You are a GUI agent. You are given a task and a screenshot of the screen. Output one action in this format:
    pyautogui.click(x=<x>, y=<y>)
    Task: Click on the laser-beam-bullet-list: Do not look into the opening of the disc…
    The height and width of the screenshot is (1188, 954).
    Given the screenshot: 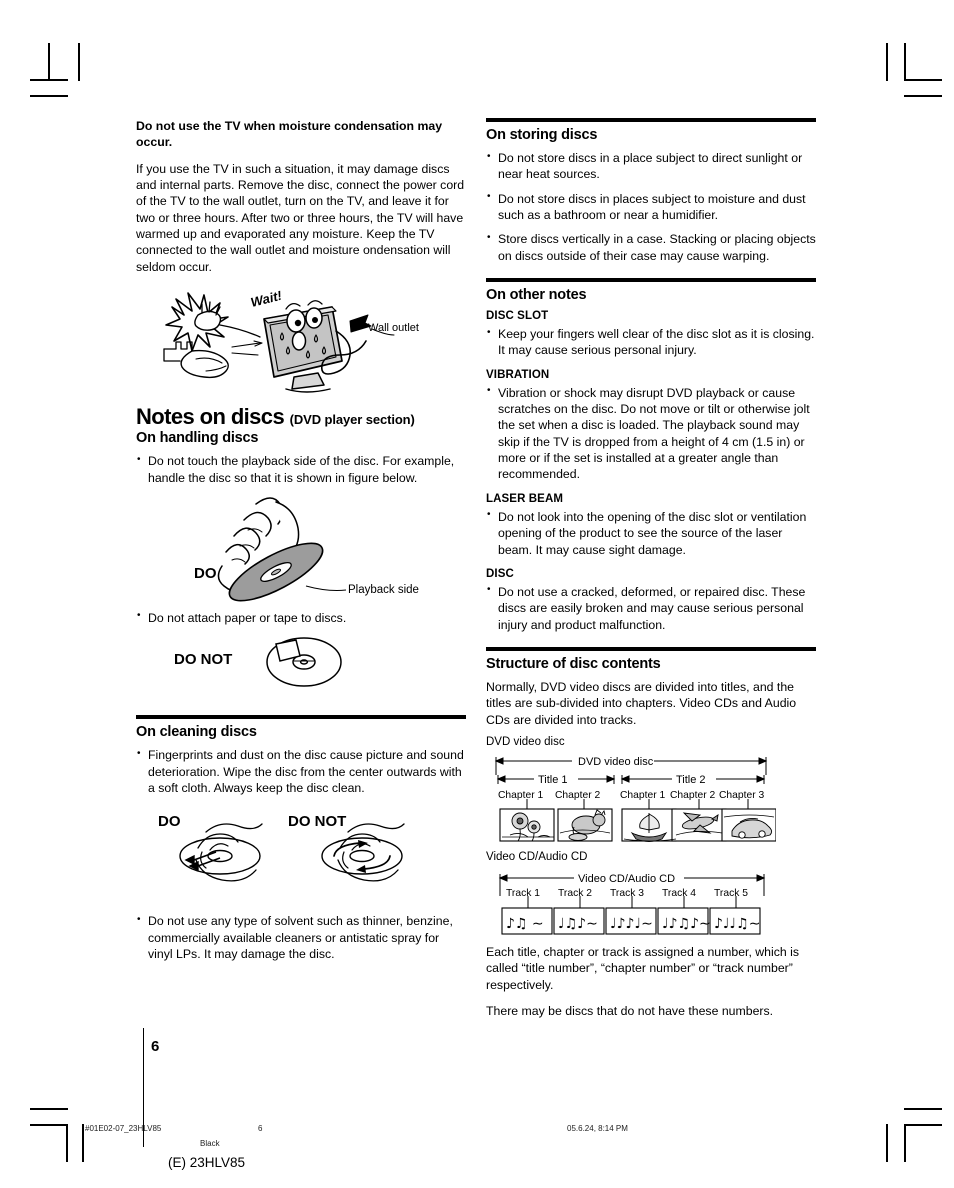 What is the action you would take?
    pyautogui.click(x=651, y=533)
    